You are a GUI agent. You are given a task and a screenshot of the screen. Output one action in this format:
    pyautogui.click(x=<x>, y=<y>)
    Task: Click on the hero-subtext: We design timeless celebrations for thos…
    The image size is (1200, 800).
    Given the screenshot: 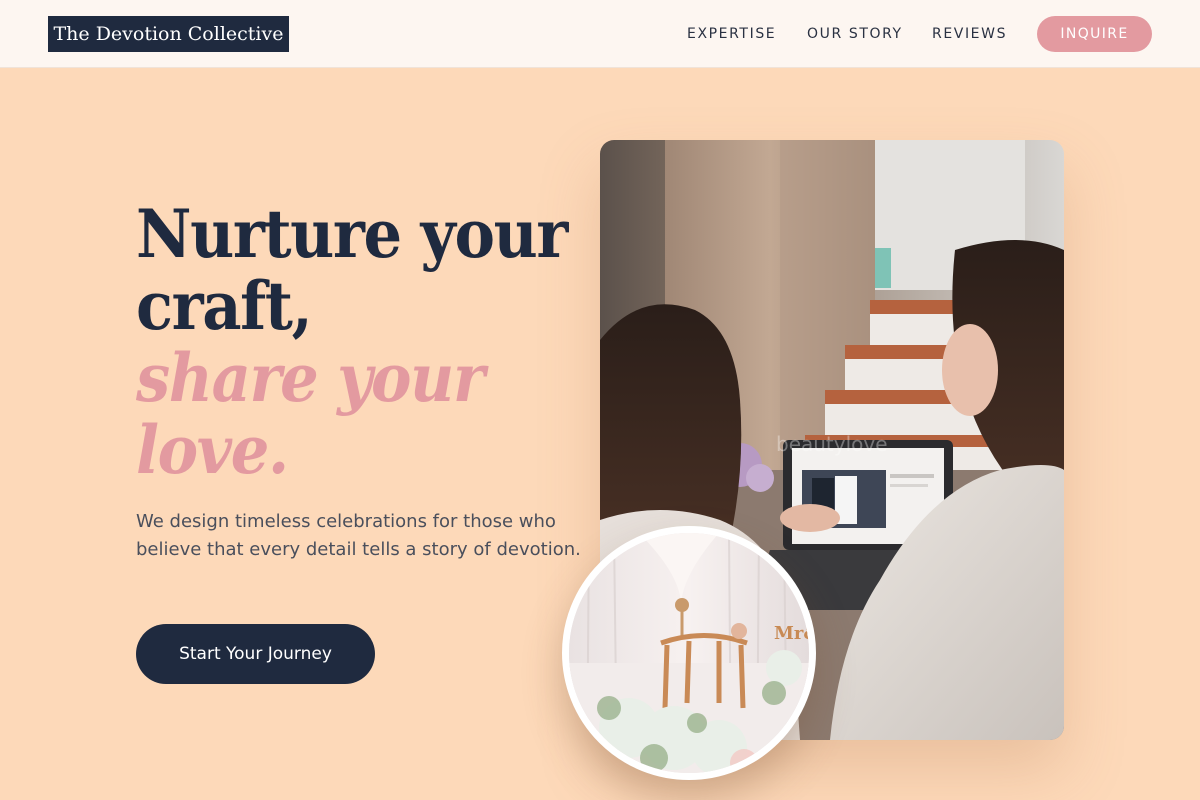 What is the action you would take?
    pyautogui.click(x=358, y=535)
    